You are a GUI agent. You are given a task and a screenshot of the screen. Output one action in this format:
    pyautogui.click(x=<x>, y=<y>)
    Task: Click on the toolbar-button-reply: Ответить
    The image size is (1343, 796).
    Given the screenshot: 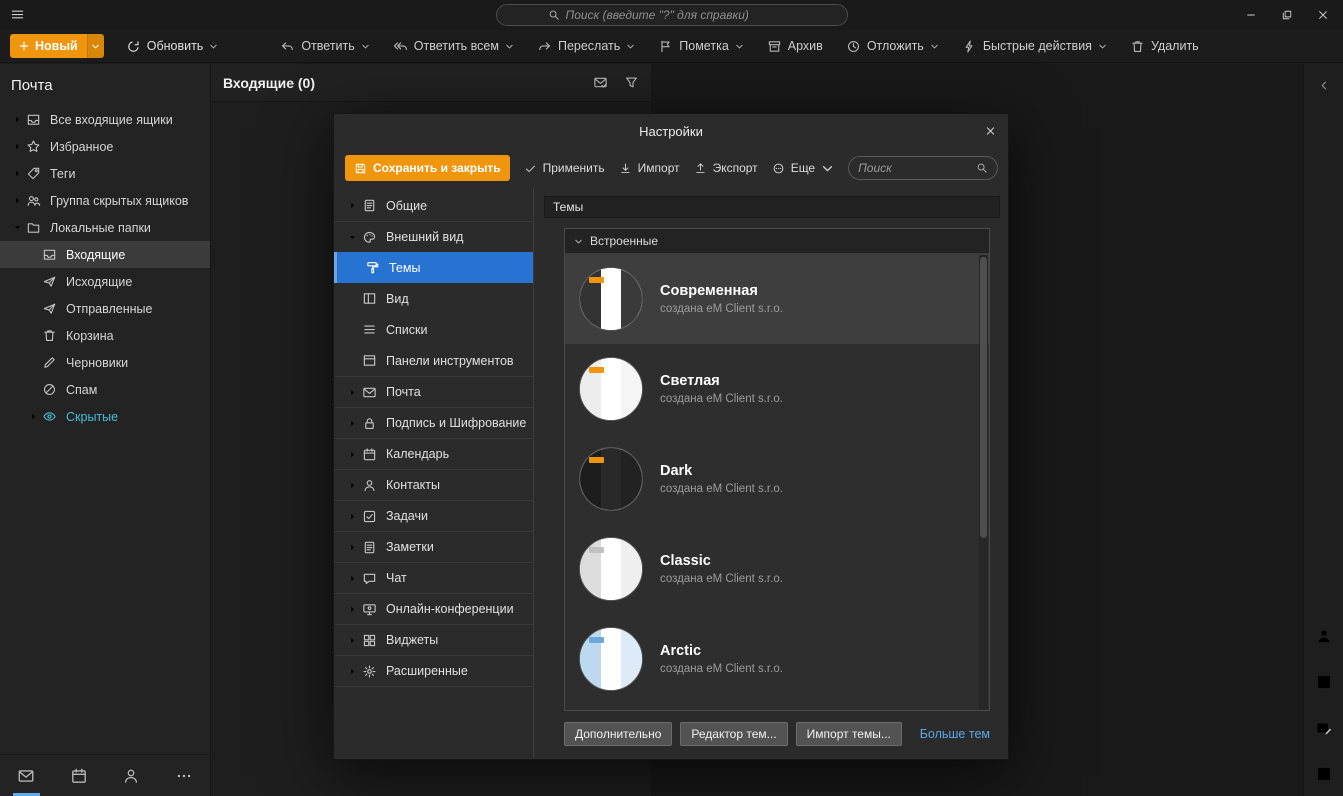 What is the action you would take?
    pyautogui.click(x=324, y=46)
    